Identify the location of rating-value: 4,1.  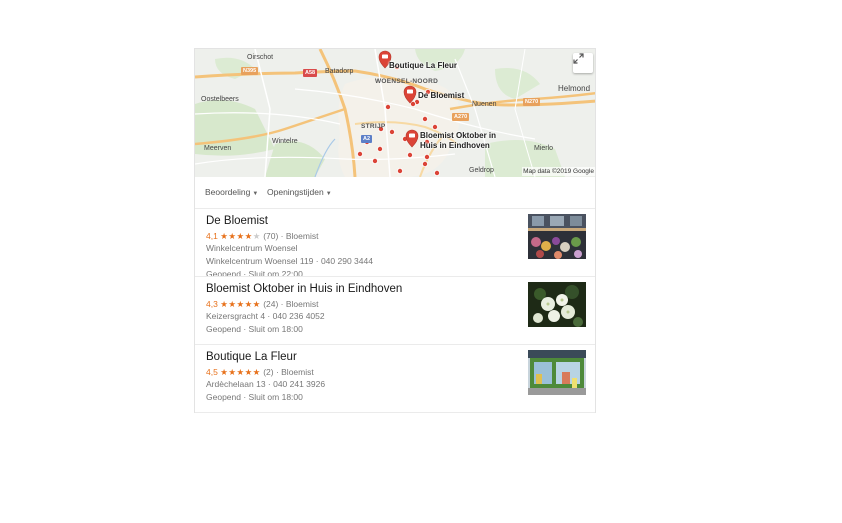
(212, 236).